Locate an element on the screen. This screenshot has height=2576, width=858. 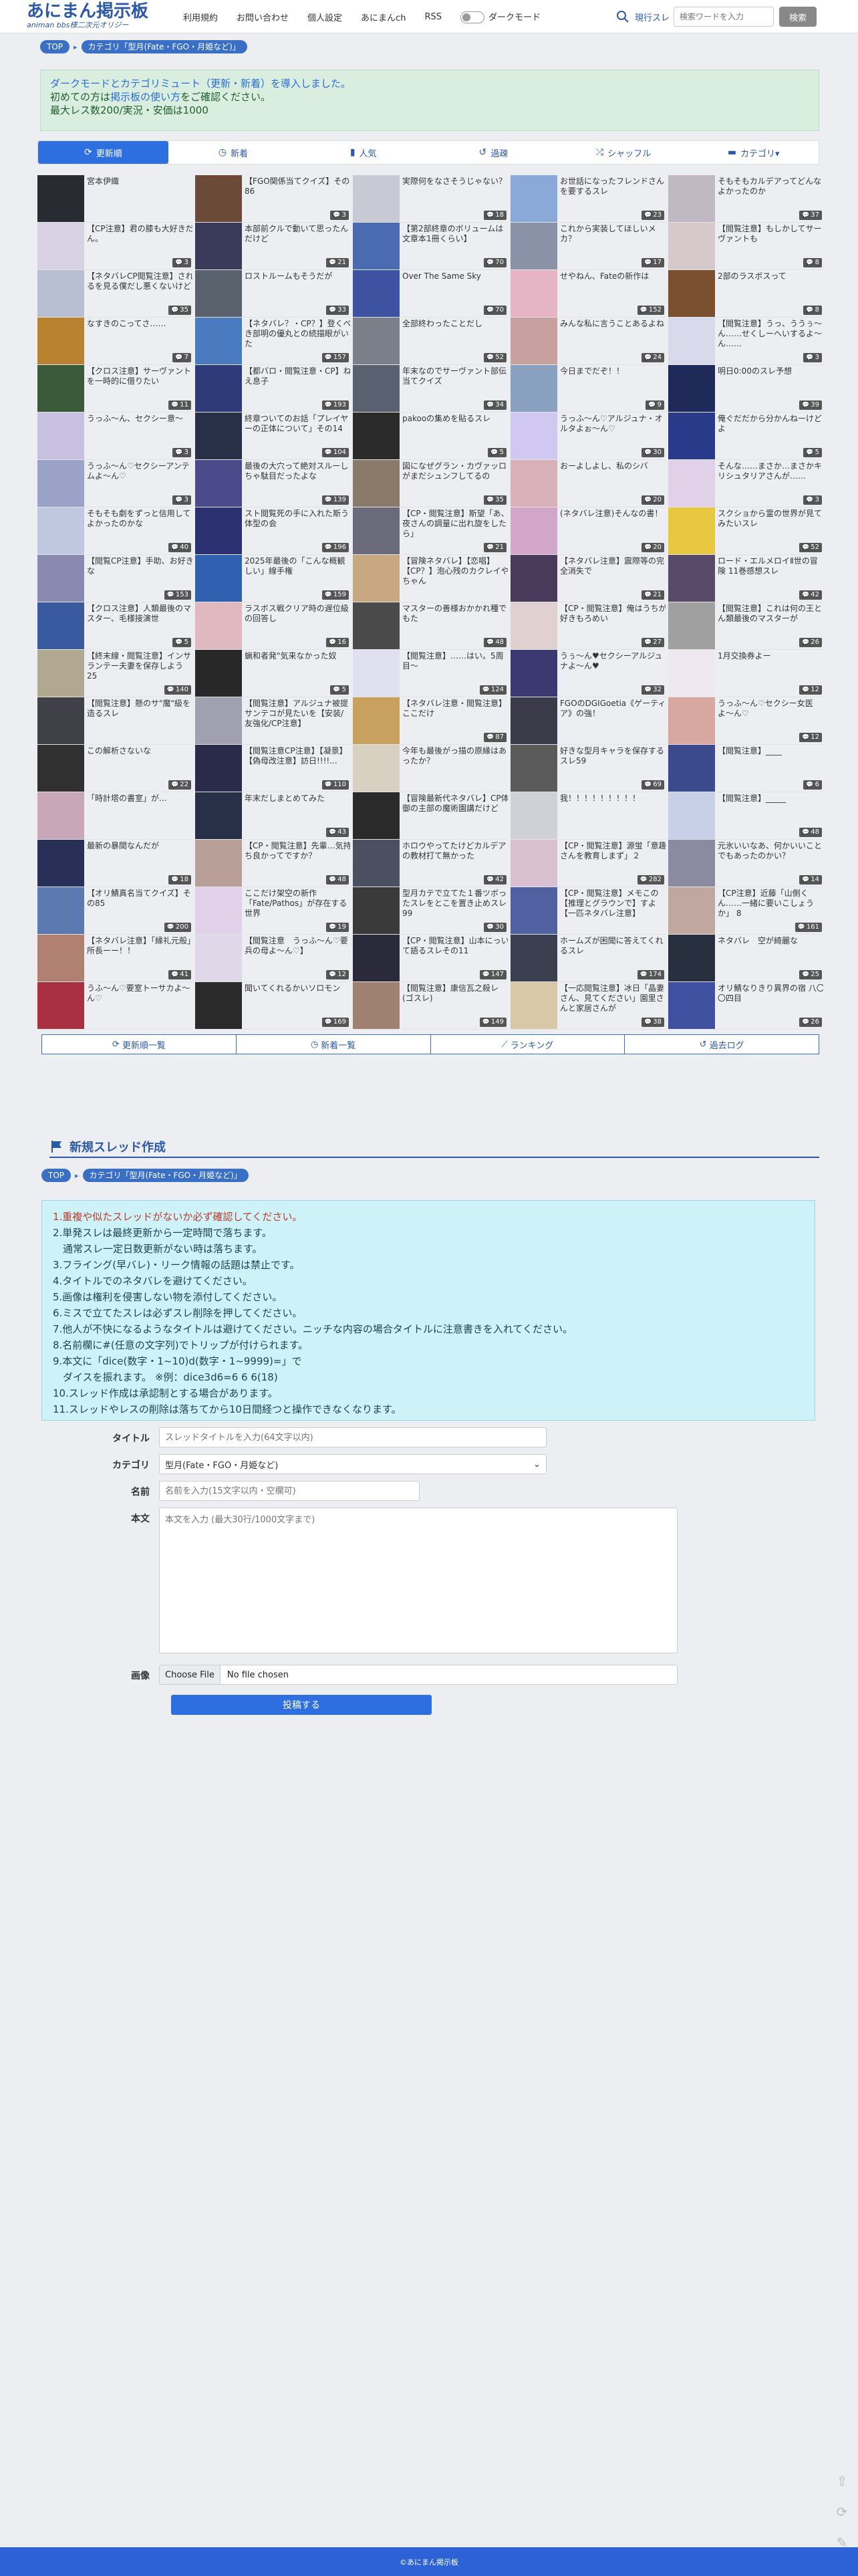
thread-title: 【閲覧注意】康信瓦之殺レ(ゴスレ) is located at coordinates (455, 993).